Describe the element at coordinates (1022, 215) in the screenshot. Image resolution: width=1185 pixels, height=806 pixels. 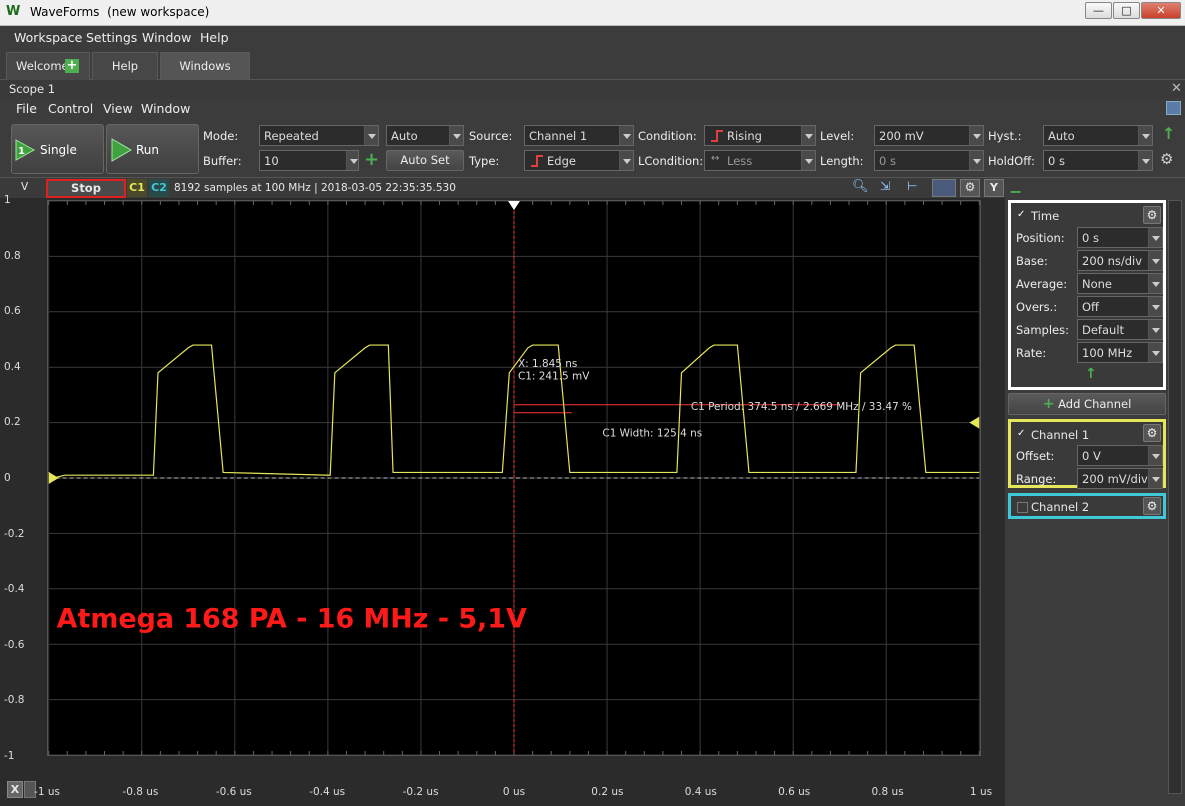
I see `time-checkbox: ✓` at that location.